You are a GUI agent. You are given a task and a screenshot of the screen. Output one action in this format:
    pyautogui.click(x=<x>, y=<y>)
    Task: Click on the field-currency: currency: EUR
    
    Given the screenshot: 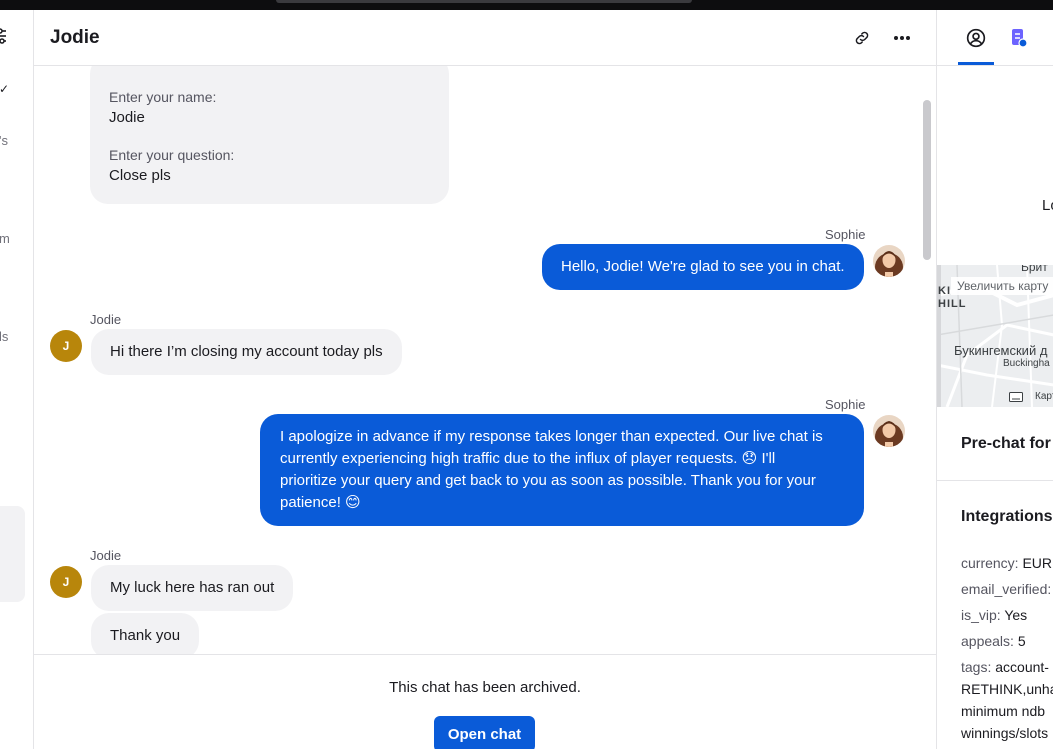 What is the action you would take?
    pyautogui.click(x=1006, y=563)
    